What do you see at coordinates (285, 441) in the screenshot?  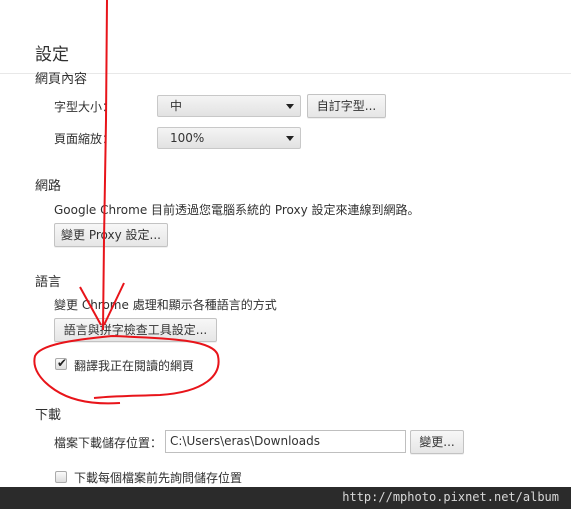 I see `download-location-field: C:\Users\eras\Downloads` at bounding box center [285, 441].